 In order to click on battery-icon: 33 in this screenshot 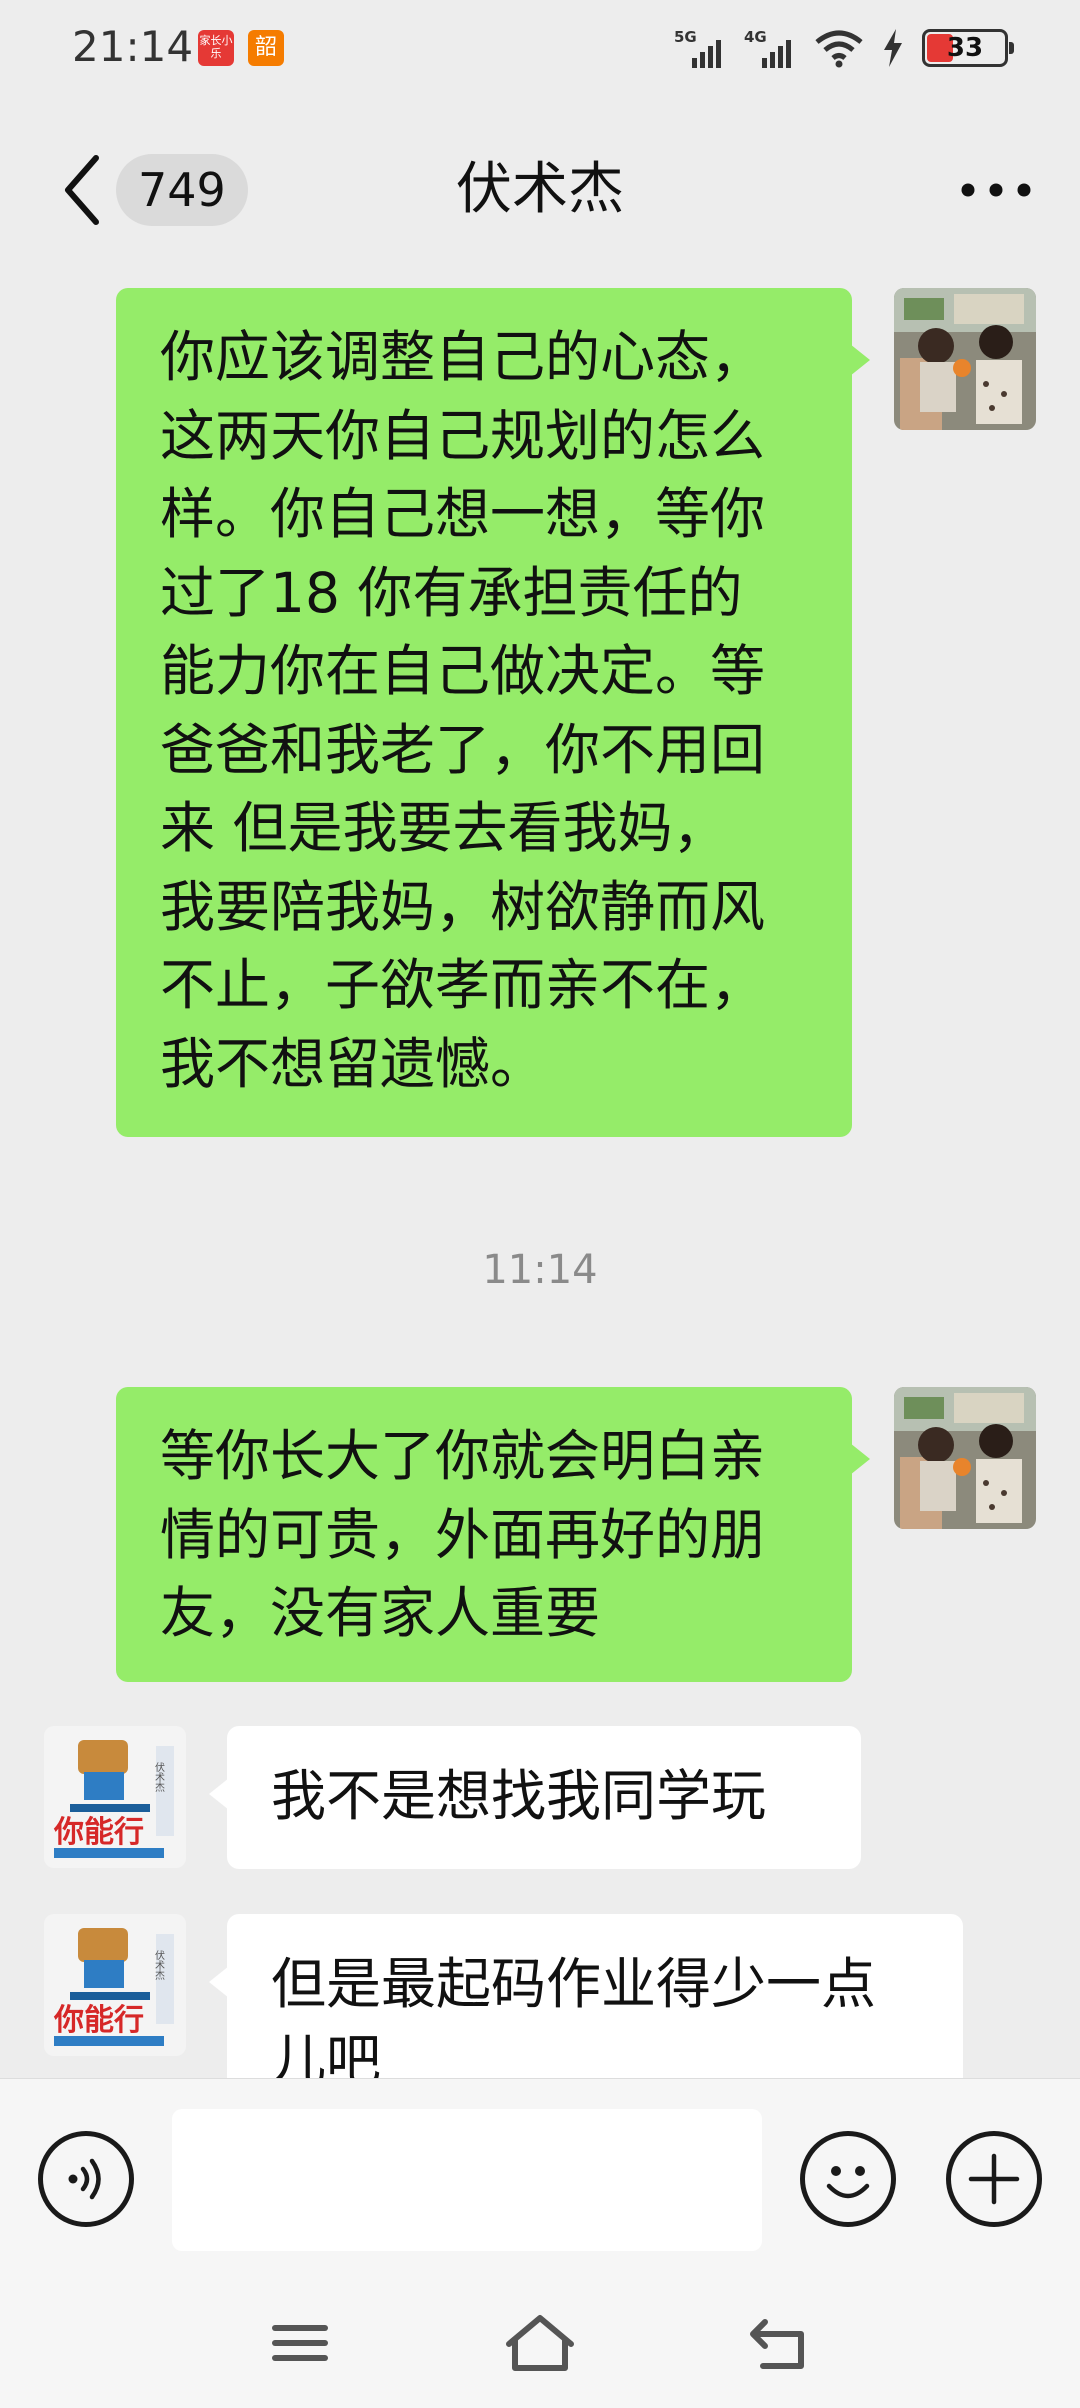, I will do `click(968, 48)`.